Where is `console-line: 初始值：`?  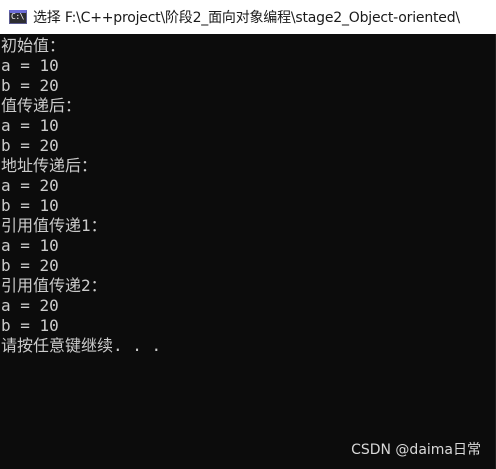
console-line: 初始值： is located at coordinates (33, 45).